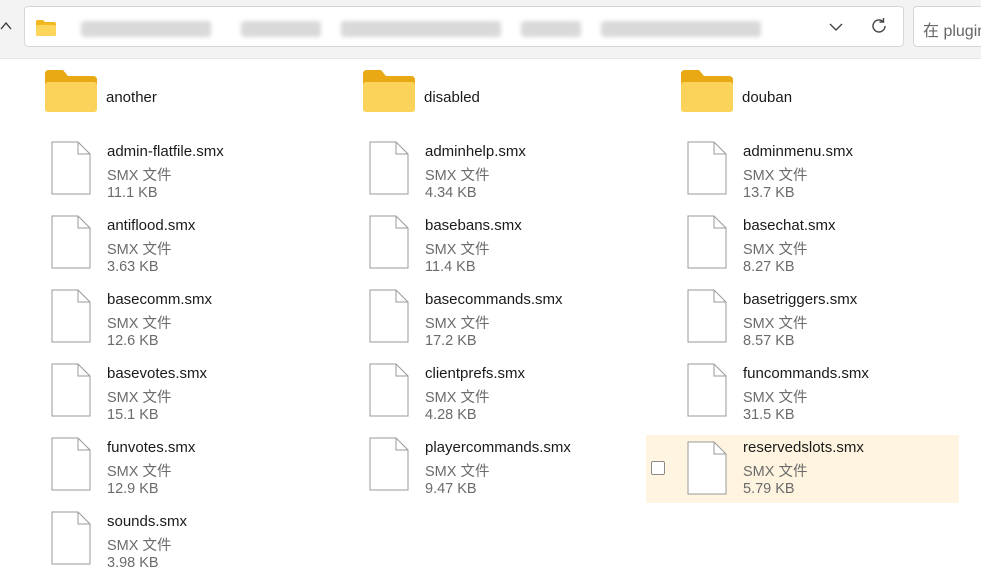 This screenshot has width=981, height=582. I want to click on file-size: 3.98 KB, so click(133, 563).